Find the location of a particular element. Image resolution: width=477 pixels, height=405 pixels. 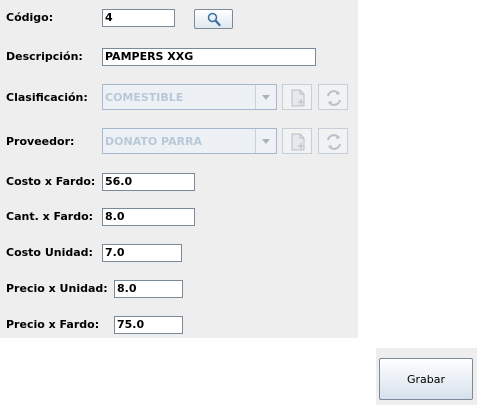

clasificacion-dropdown-arrow is located at coordinates (265, 97).